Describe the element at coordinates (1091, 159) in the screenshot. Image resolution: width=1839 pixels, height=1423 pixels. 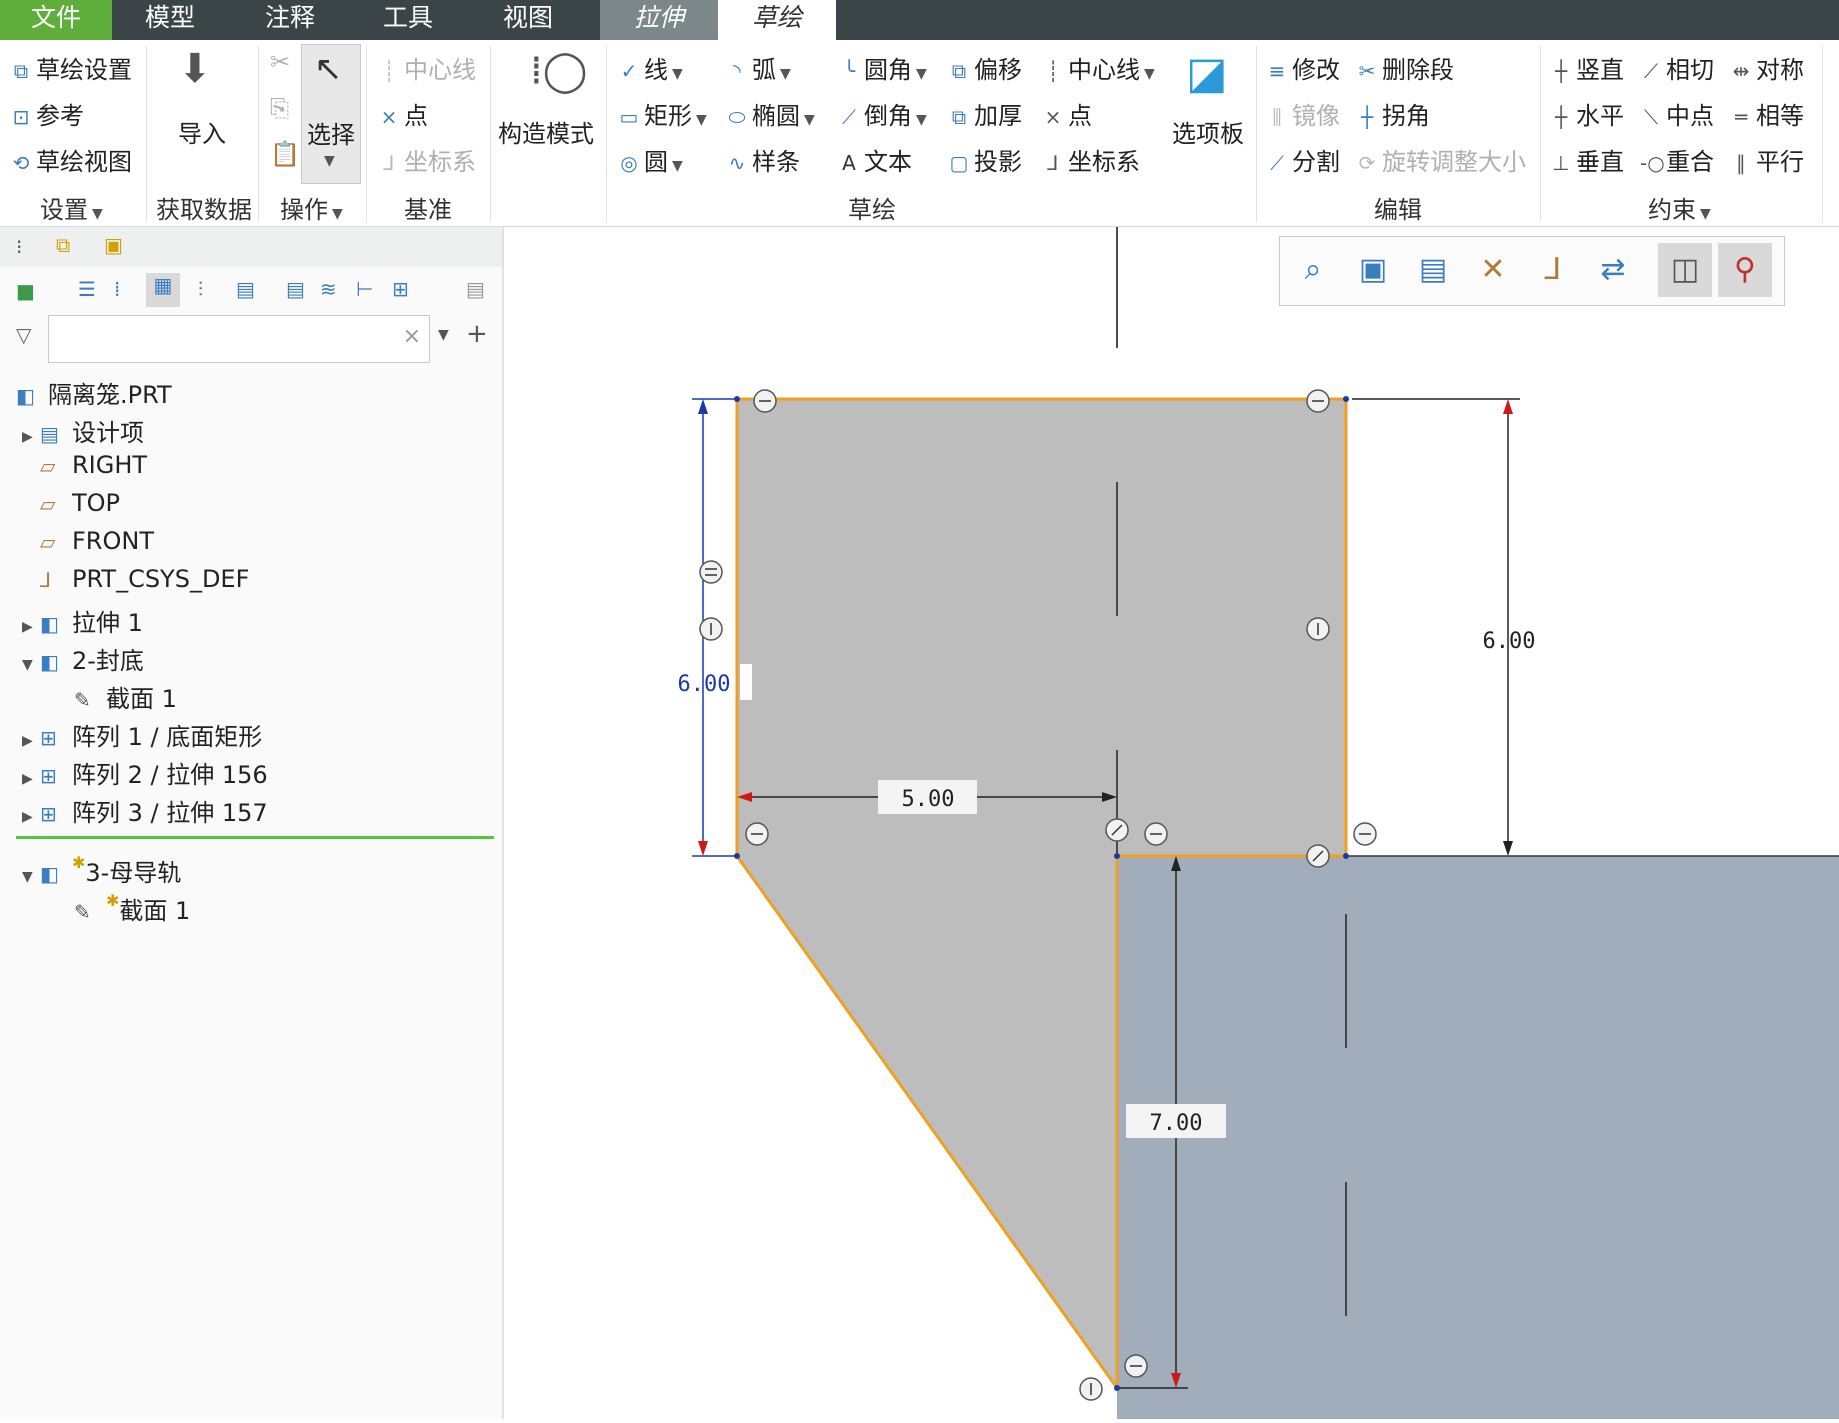
I see `sketch-csys-button: ⅃ 坐标系` at that location.